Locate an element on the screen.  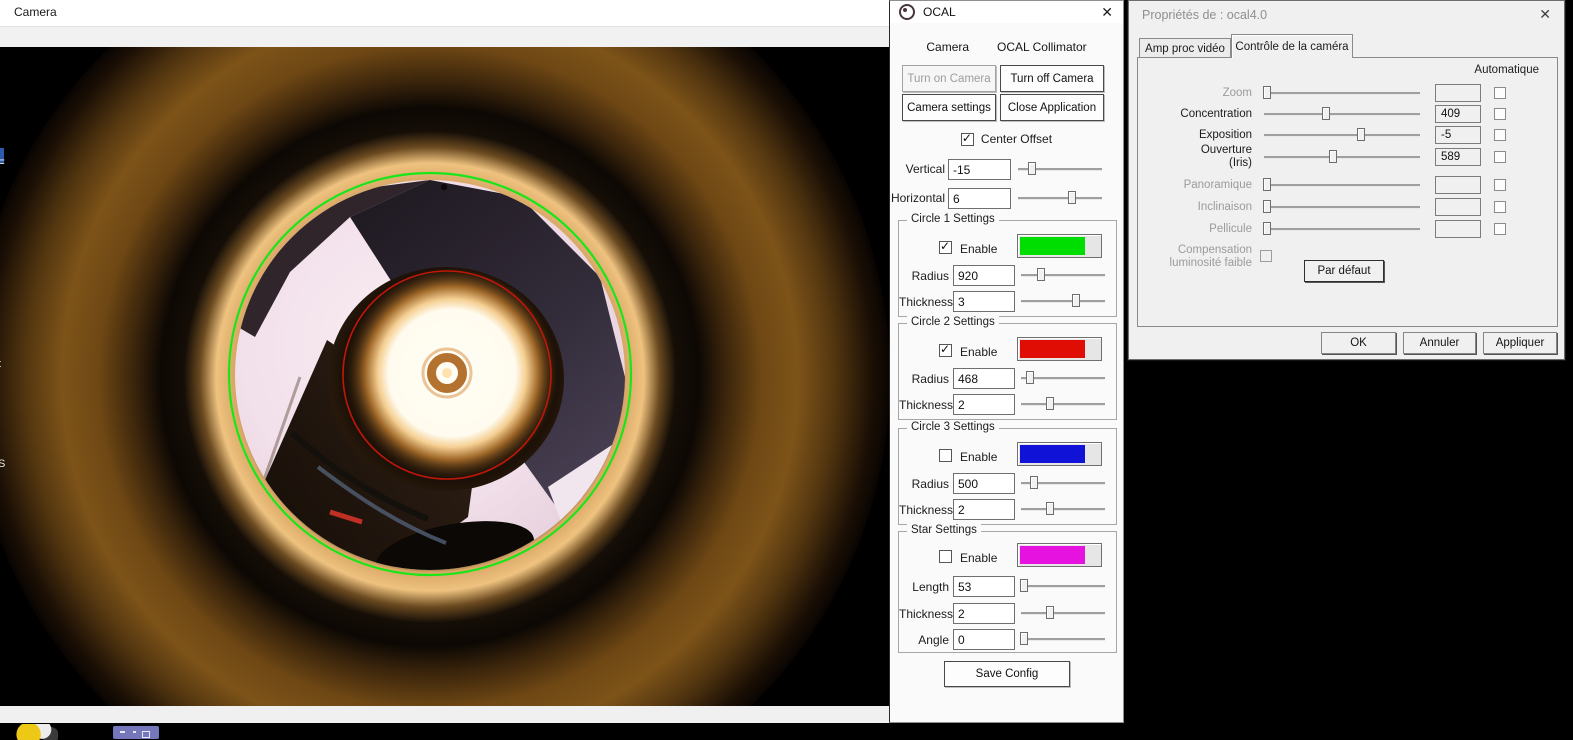
pellicule-label: Pellicule is located at coordinates (1230, 229).